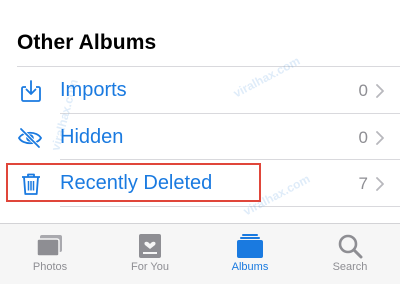 This screenshot has width=400, height=284. What do you see at coordinates (87, 42) in the screenshot?
I see `section-title: Other Albums` at bounding box center [87, 42].